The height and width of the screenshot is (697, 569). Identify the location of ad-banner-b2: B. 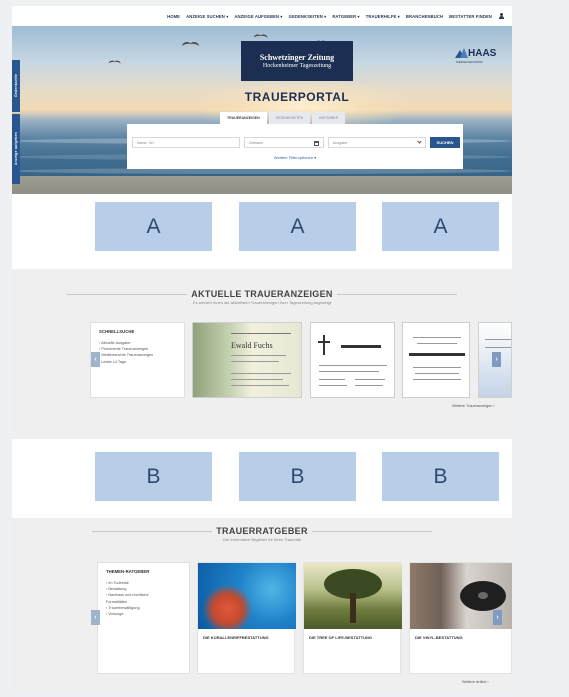
(297, 476).